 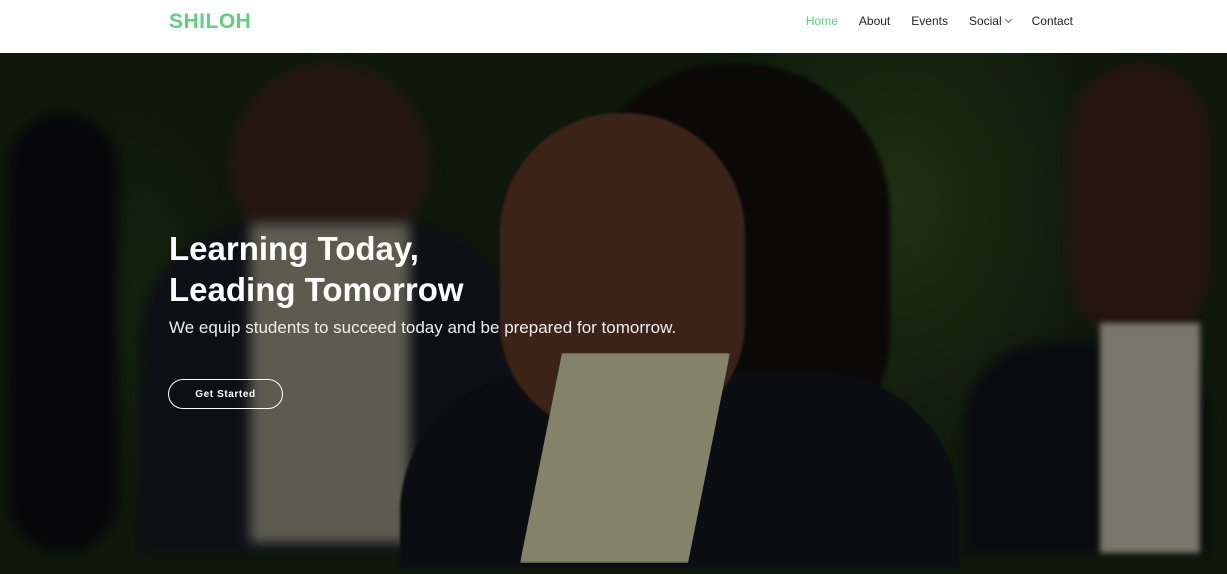 I want to click on main-nav: Home About Events Social Contact, so click(x=939, y=21).